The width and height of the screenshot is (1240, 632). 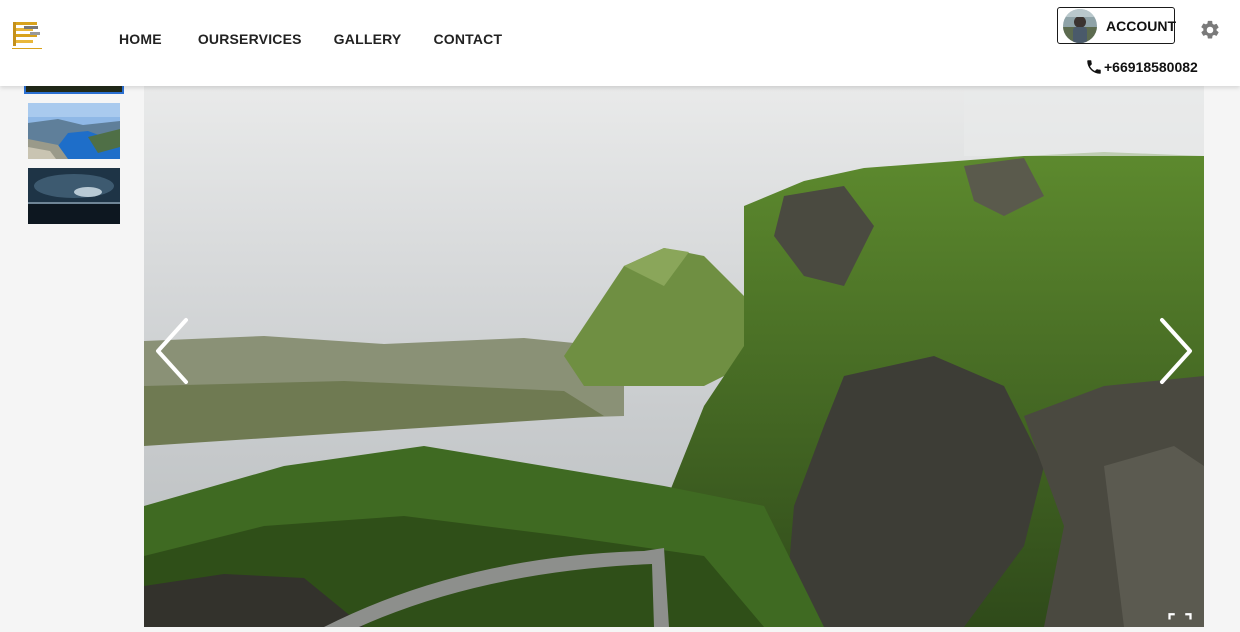 I want to click on main-nav: HOME OURSERVICES GALLERY CONTACT, so click(x=310, y=39).